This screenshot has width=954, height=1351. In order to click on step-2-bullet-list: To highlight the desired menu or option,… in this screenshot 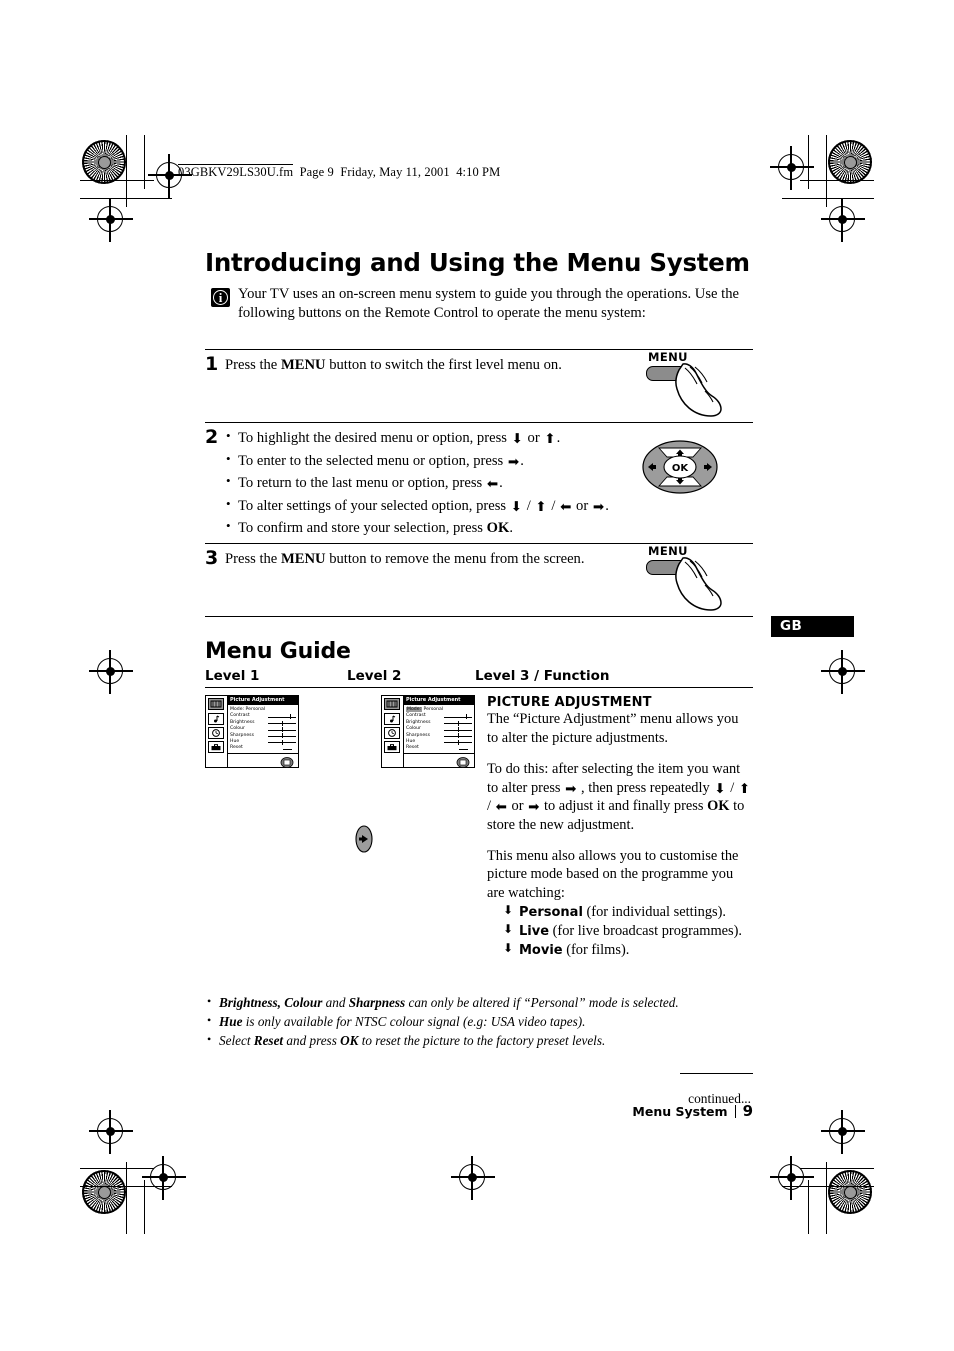, I will do `click(433, 483)`.